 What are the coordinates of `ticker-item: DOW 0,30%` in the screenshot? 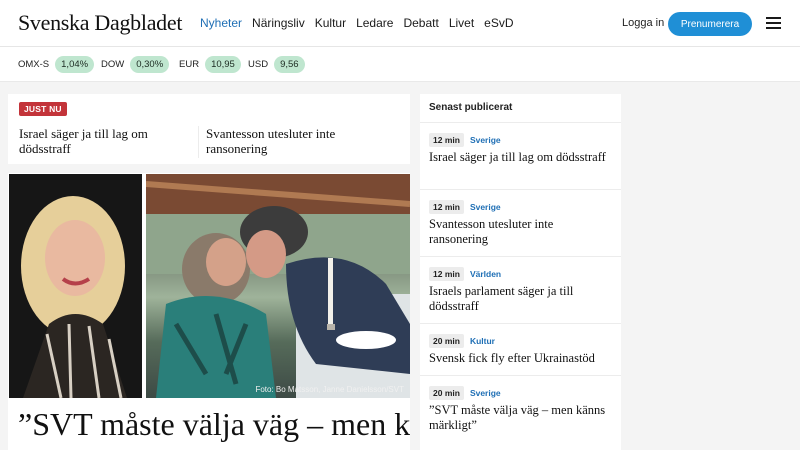 It's located at (135, 64).